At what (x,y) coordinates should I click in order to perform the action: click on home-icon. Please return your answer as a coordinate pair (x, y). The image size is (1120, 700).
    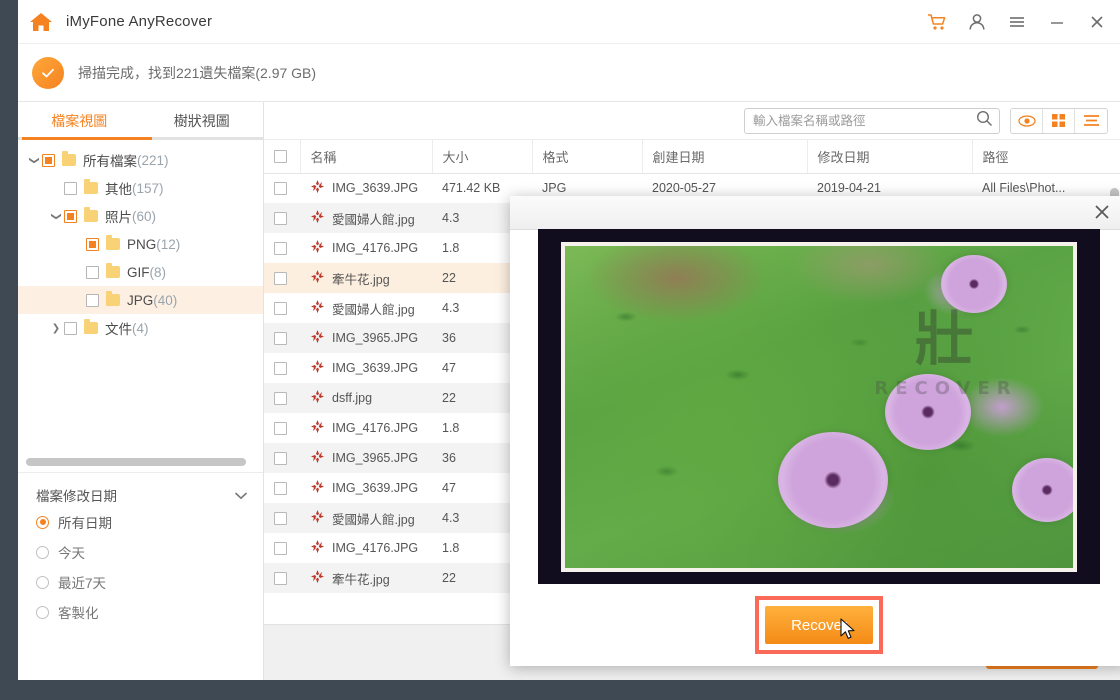
    Looking at the image, I should click on (41, 22).